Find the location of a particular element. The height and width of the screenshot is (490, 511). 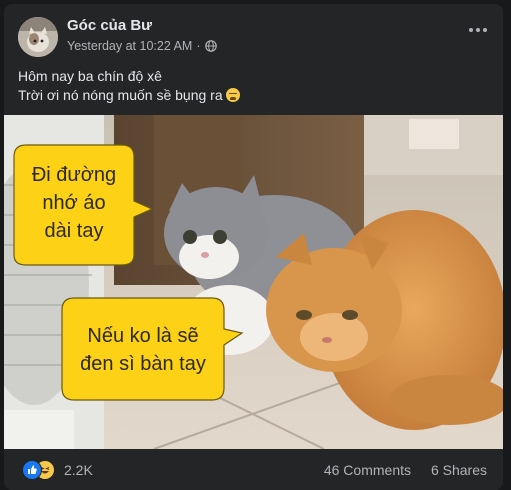

globe-icon is located at coordinates (210, 46).